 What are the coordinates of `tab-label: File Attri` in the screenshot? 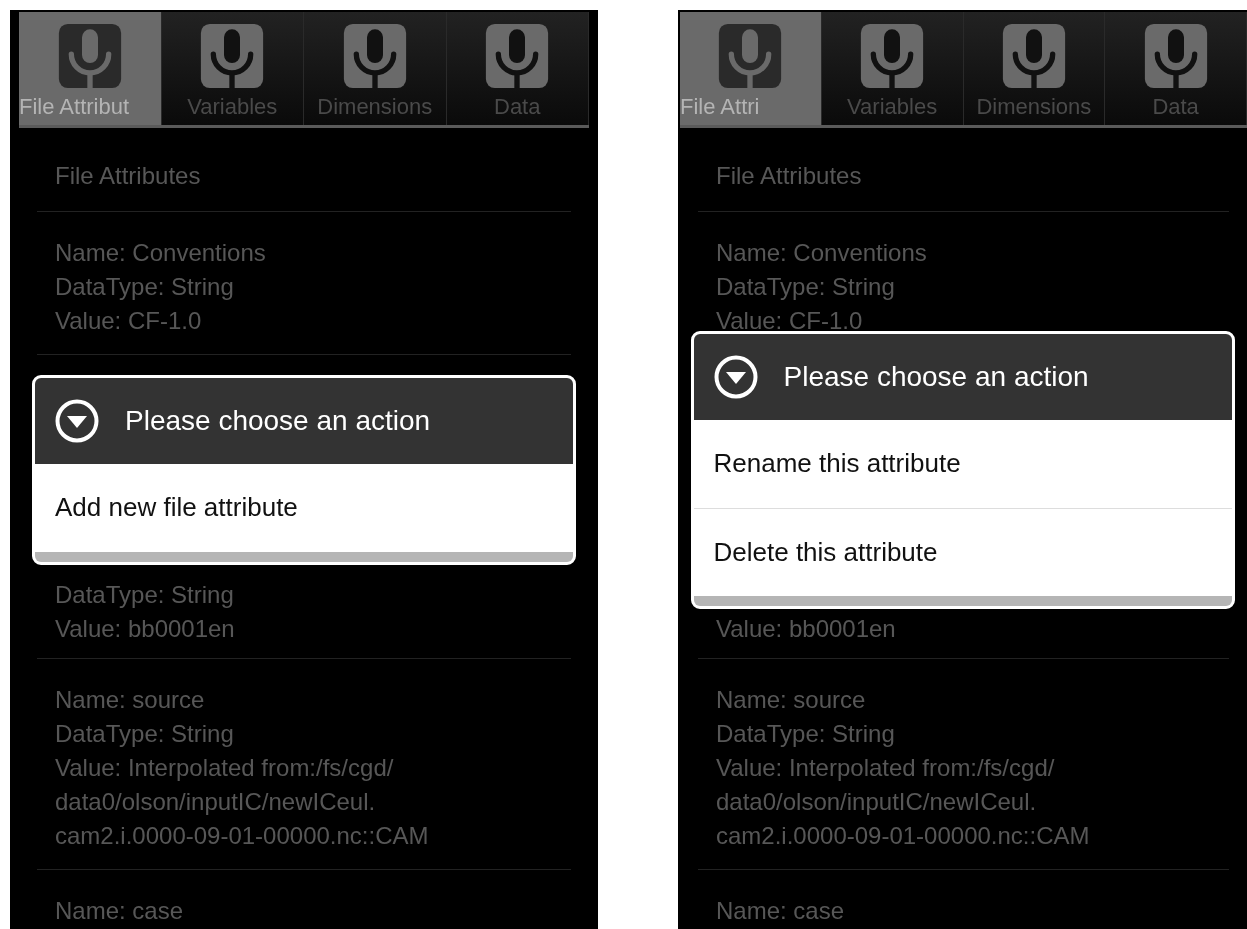 It's located at (720, 107).